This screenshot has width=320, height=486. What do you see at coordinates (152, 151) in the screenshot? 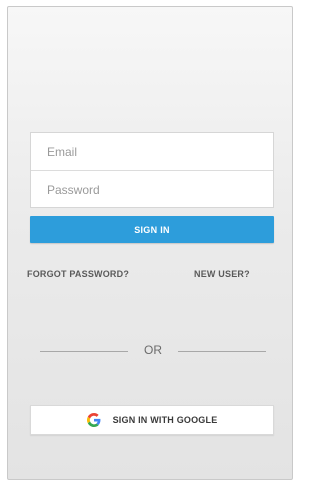
I see `email-input` at bounding box center [152, 151].